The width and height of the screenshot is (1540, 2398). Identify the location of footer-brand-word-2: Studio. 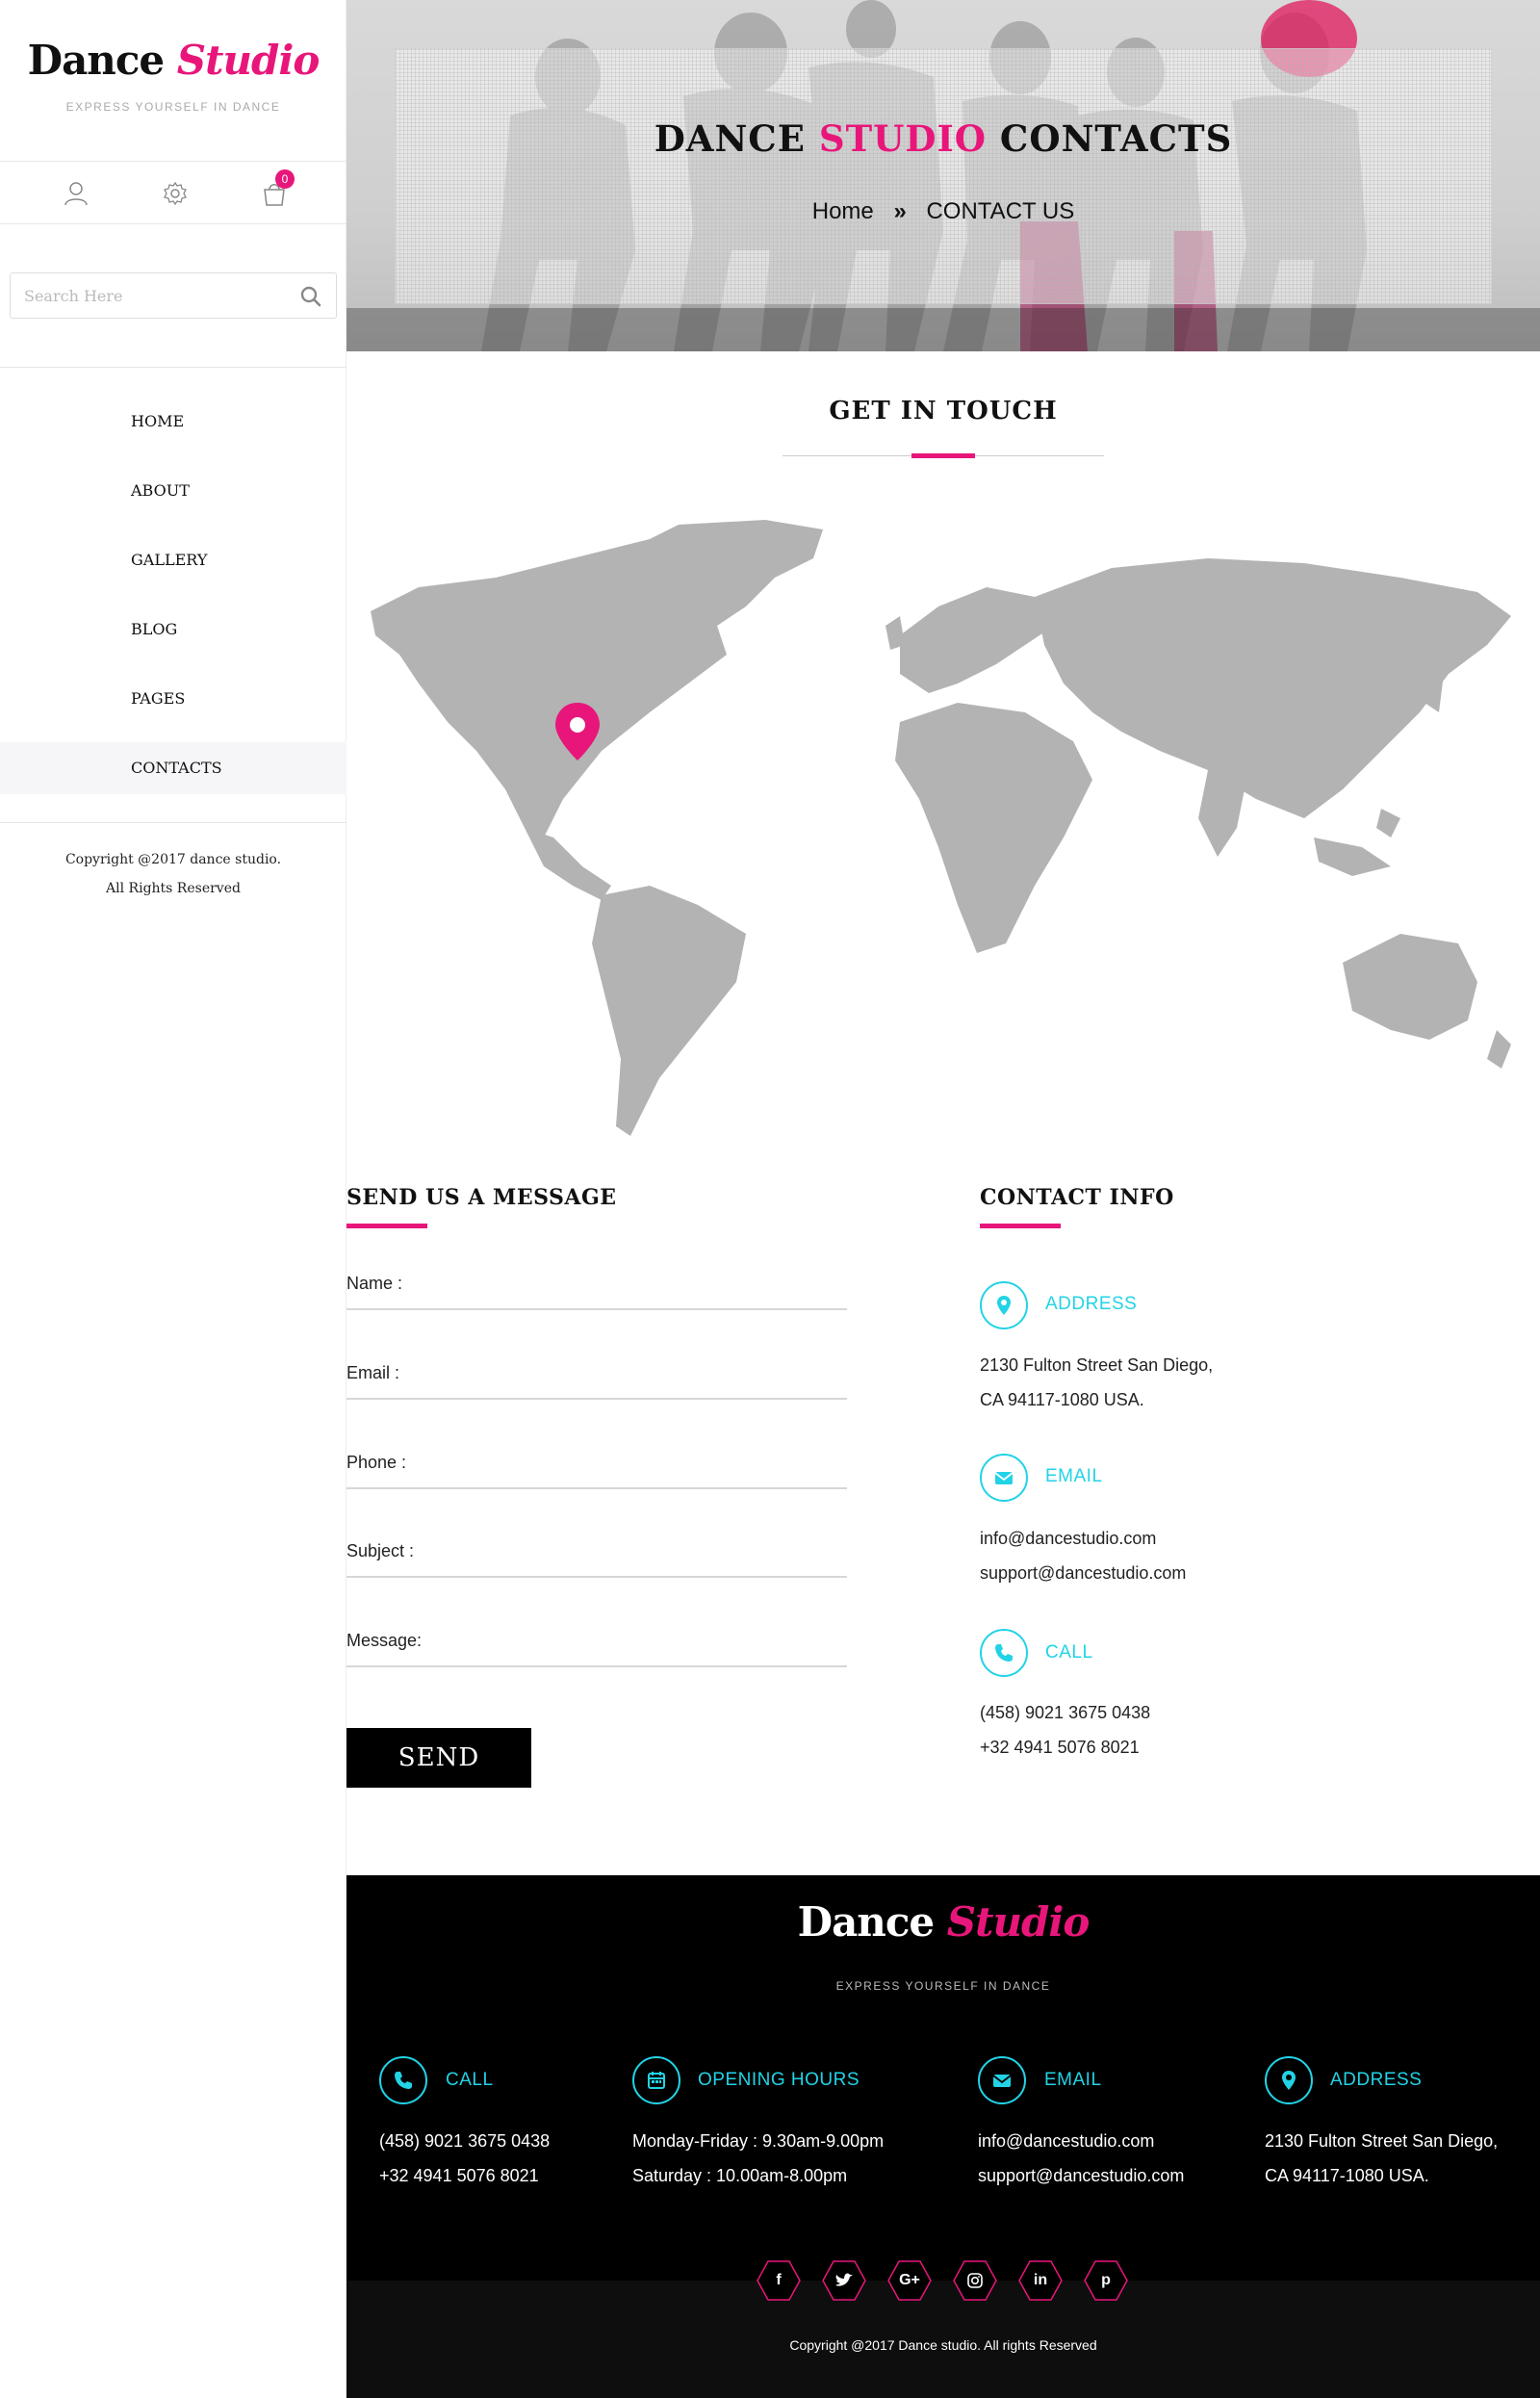
(1018, 1922).